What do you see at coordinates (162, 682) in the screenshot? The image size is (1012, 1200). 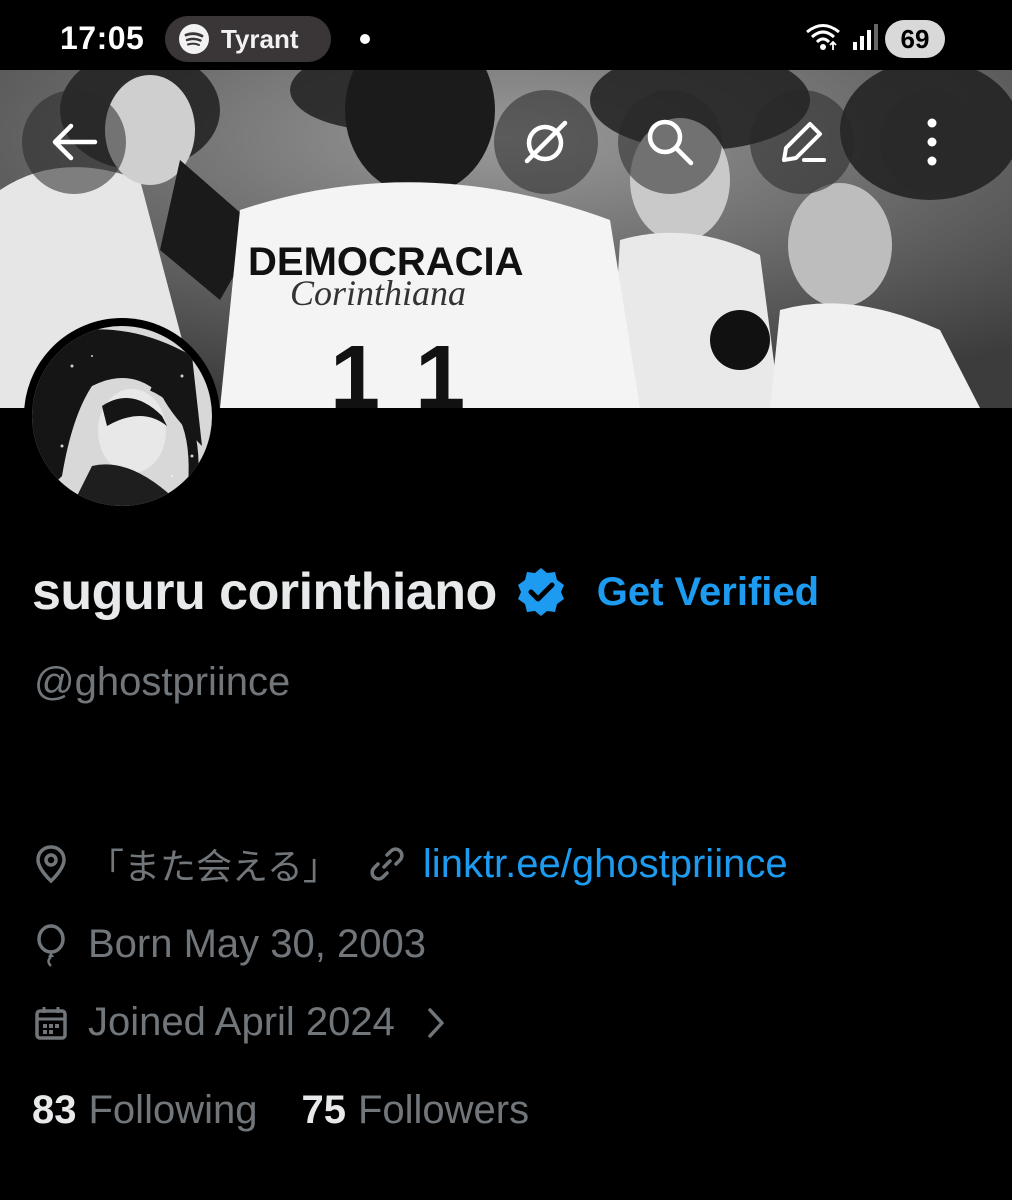 I see `profile-handle: @ghostpriince` at bounding box center [162, 682].